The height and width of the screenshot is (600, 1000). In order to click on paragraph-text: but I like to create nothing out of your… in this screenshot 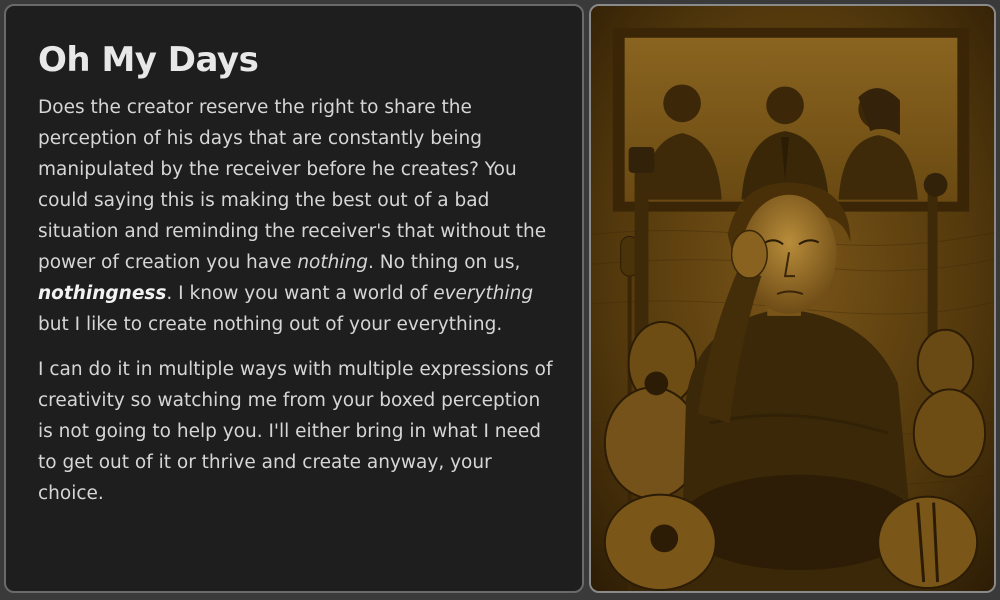, I will do `click(270, 324)`.